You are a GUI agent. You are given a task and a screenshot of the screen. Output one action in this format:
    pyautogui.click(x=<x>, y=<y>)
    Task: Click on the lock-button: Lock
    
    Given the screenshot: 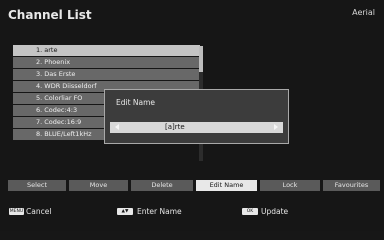 What is the action you would take?
    pyautogui.click(x=290, y=185)
    